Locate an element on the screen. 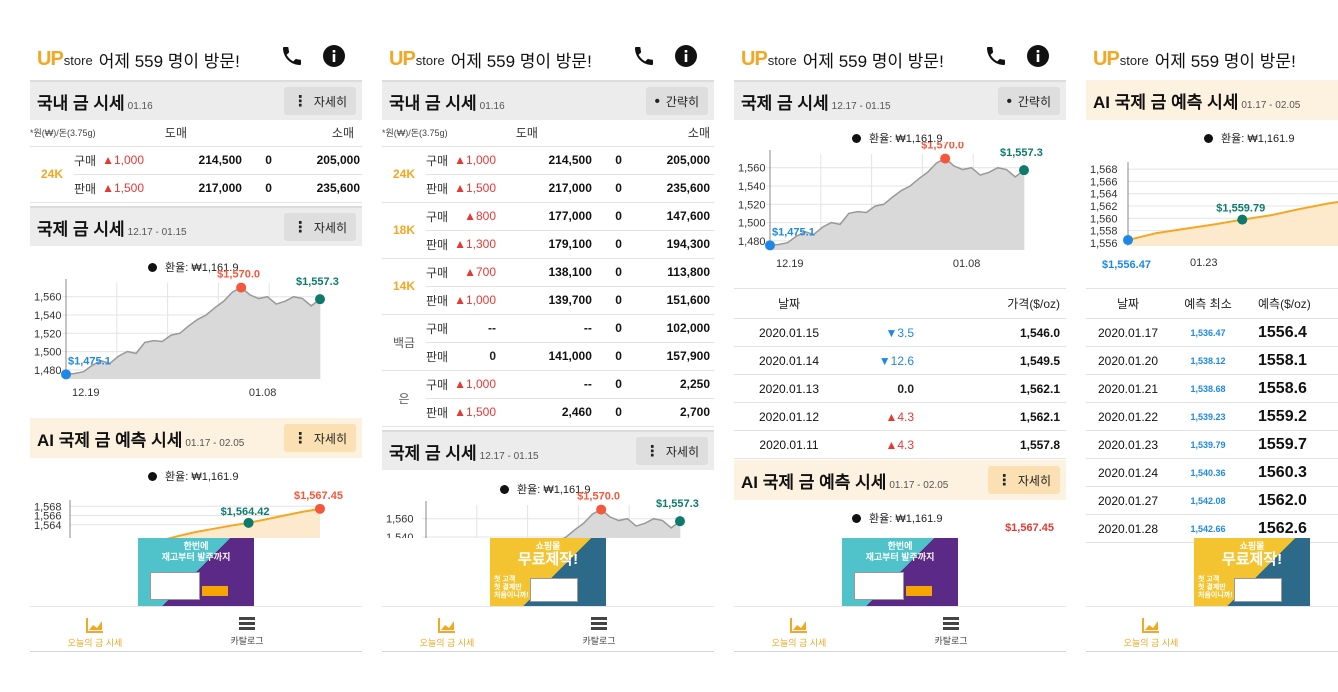 This screenshot has height=692, width=1338. mid-label: $1,559.79 is located at coordinates (1240, 209).